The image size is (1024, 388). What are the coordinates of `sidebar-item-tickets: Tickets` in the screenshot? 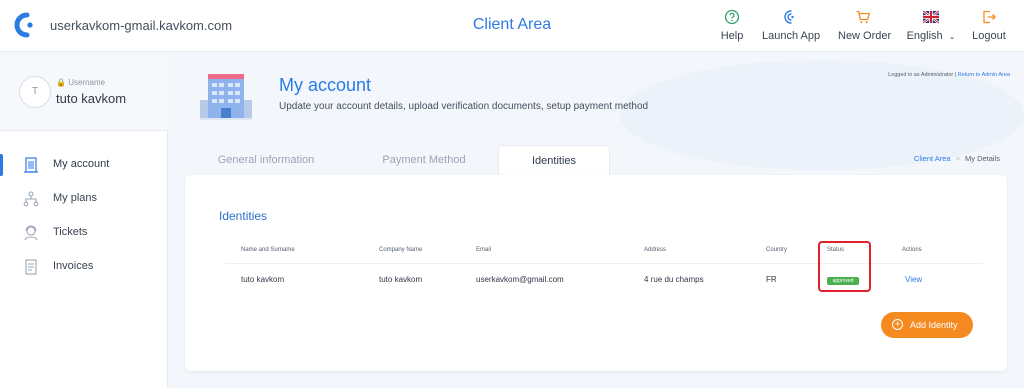 It's located at (84, 233).